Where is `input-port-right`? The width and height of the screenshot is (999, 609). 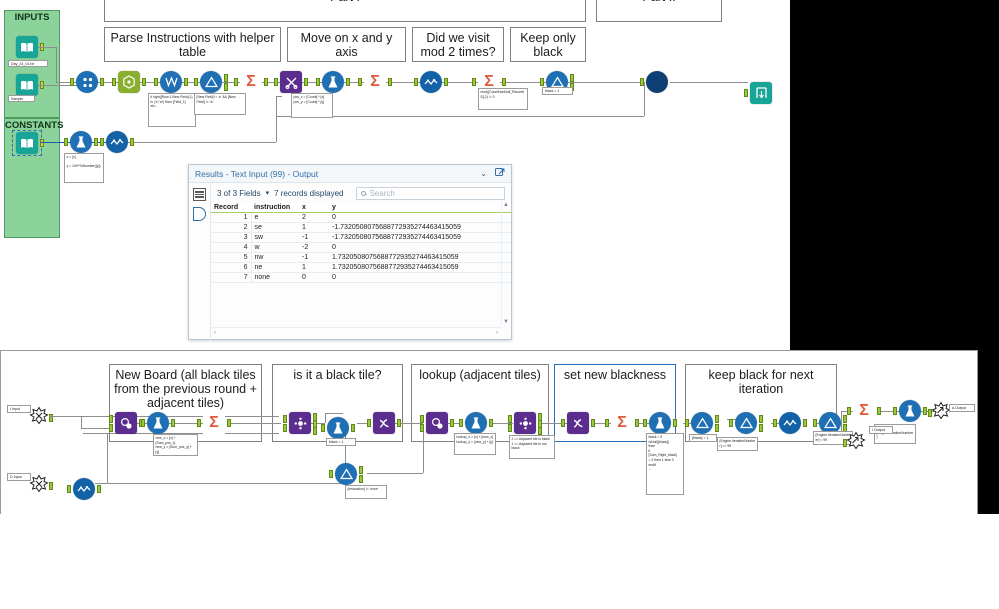
input-port-right is located at coordinates (510, 428).